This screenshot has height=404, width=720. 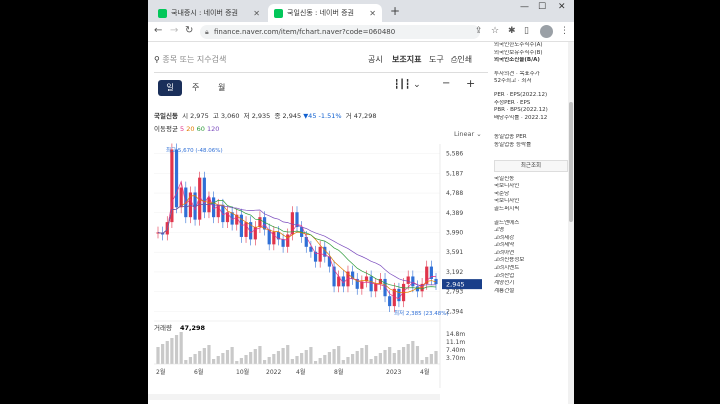 I want to click on bookmark-star-icon: ☆, so click(x=495, y=31).